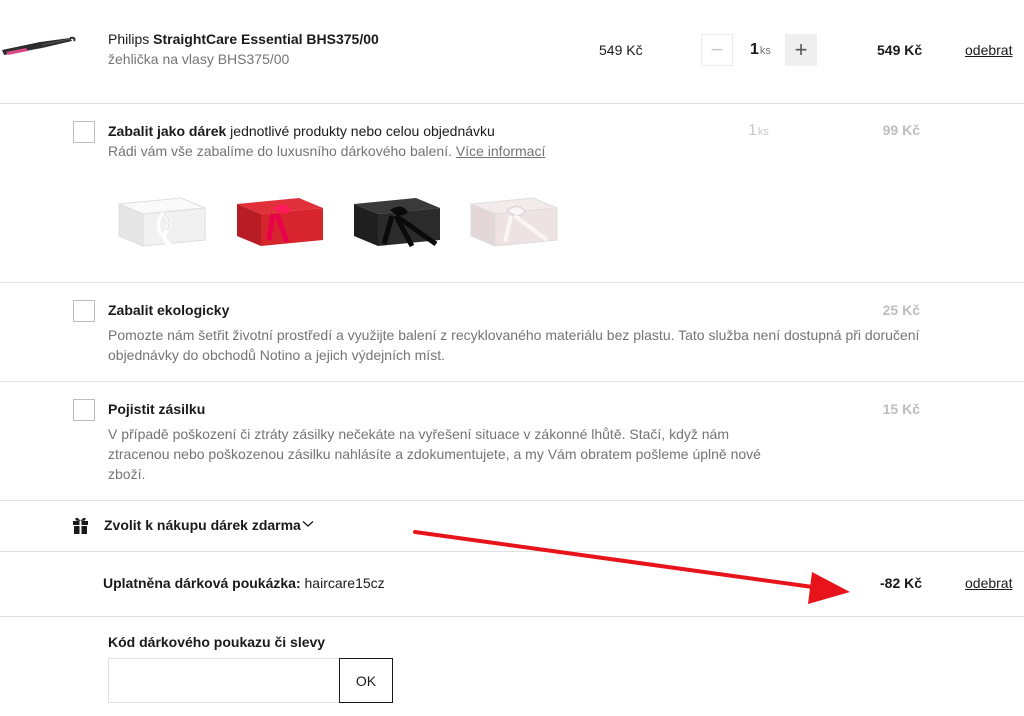 The image size is (1024, 716). Describe the element at coordinates (202, 525) in the screenshot. I see `free-gift-toggle: Zvolit k nákupu dárek zdarma` at that location.